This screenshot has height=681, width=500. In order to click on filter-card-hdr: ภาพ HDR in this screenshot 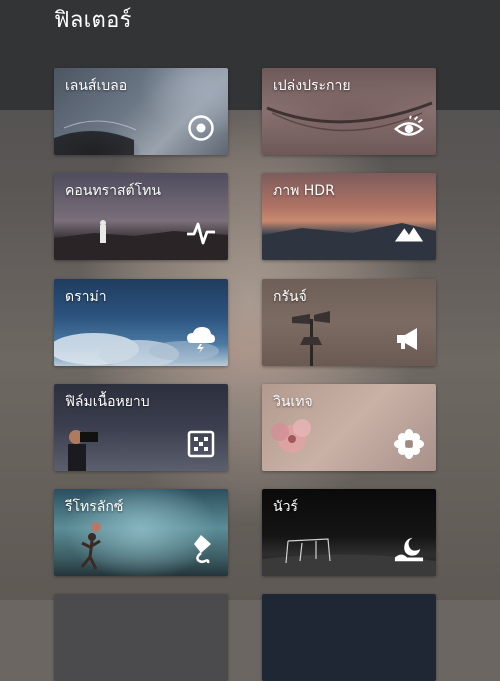, I will do `click(349, 216)`.